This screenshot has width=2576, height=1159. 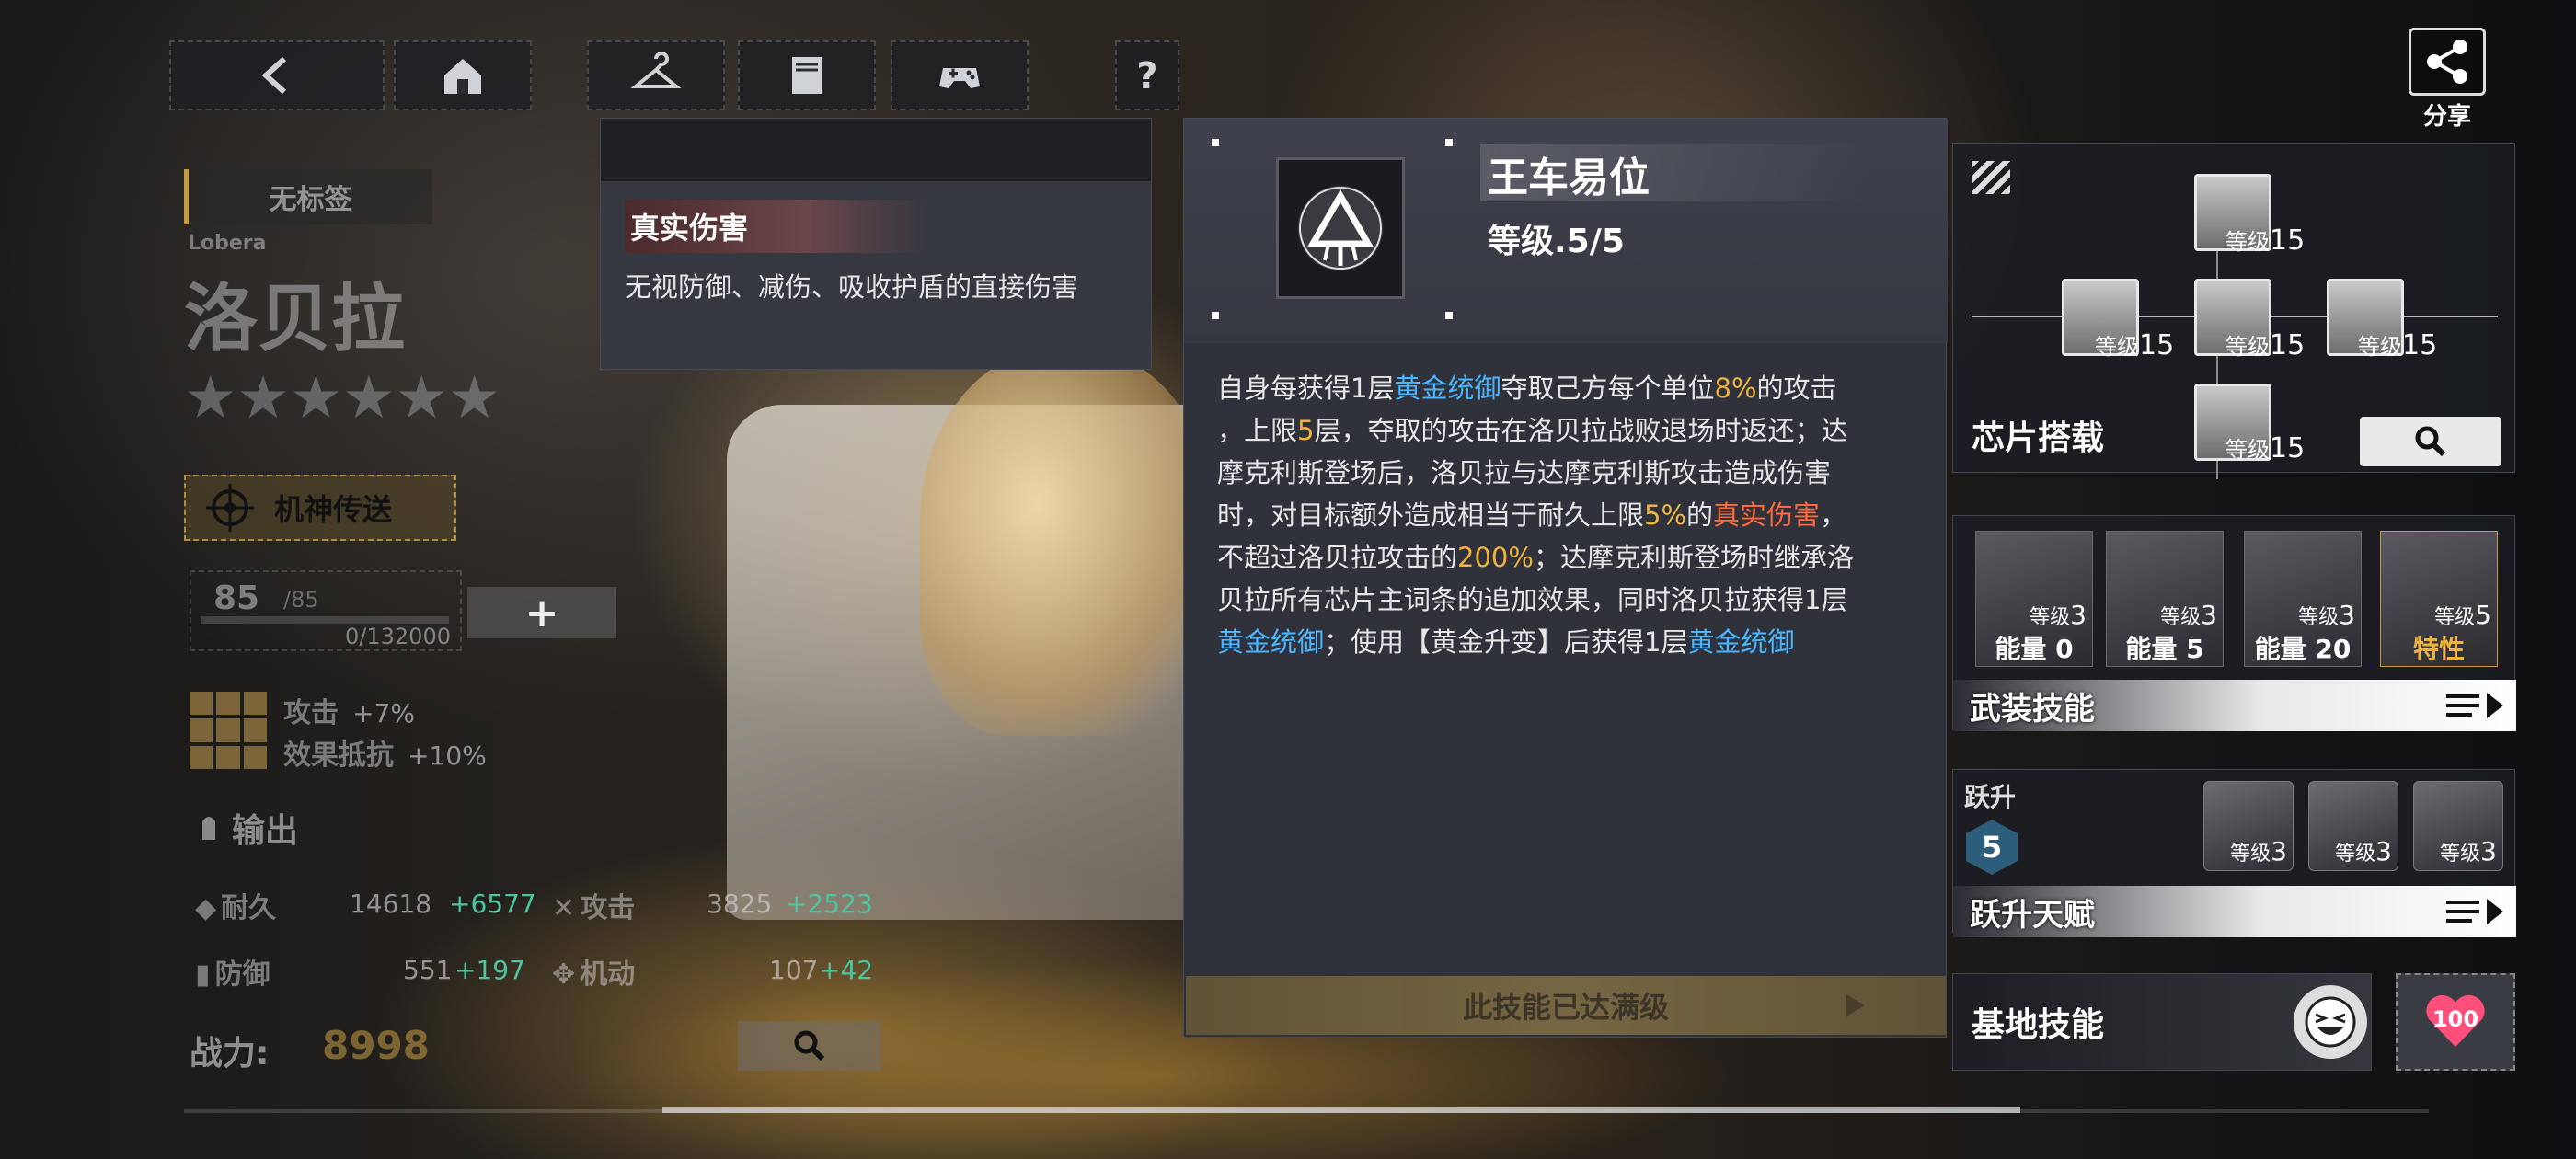 I want to click on ascend-talent-section: 跃升天赋, so click(x=2234, y=911).